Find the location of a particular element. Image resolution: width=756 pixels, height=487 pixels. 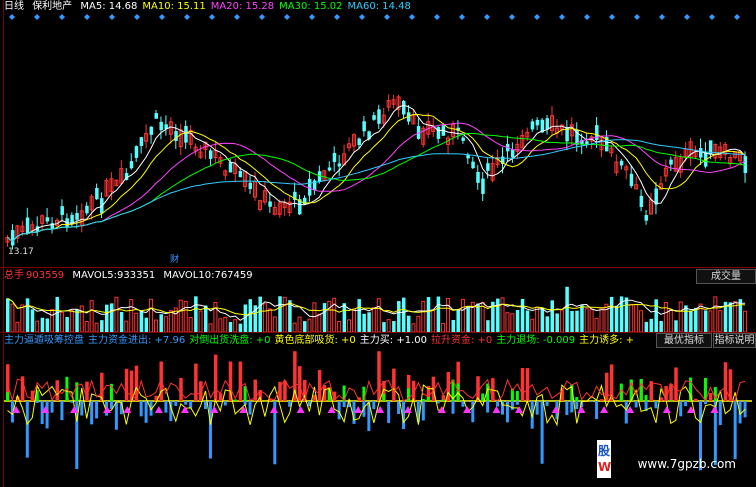

indicator-help-label: 指标说明 is located at coordinates (734, 340).